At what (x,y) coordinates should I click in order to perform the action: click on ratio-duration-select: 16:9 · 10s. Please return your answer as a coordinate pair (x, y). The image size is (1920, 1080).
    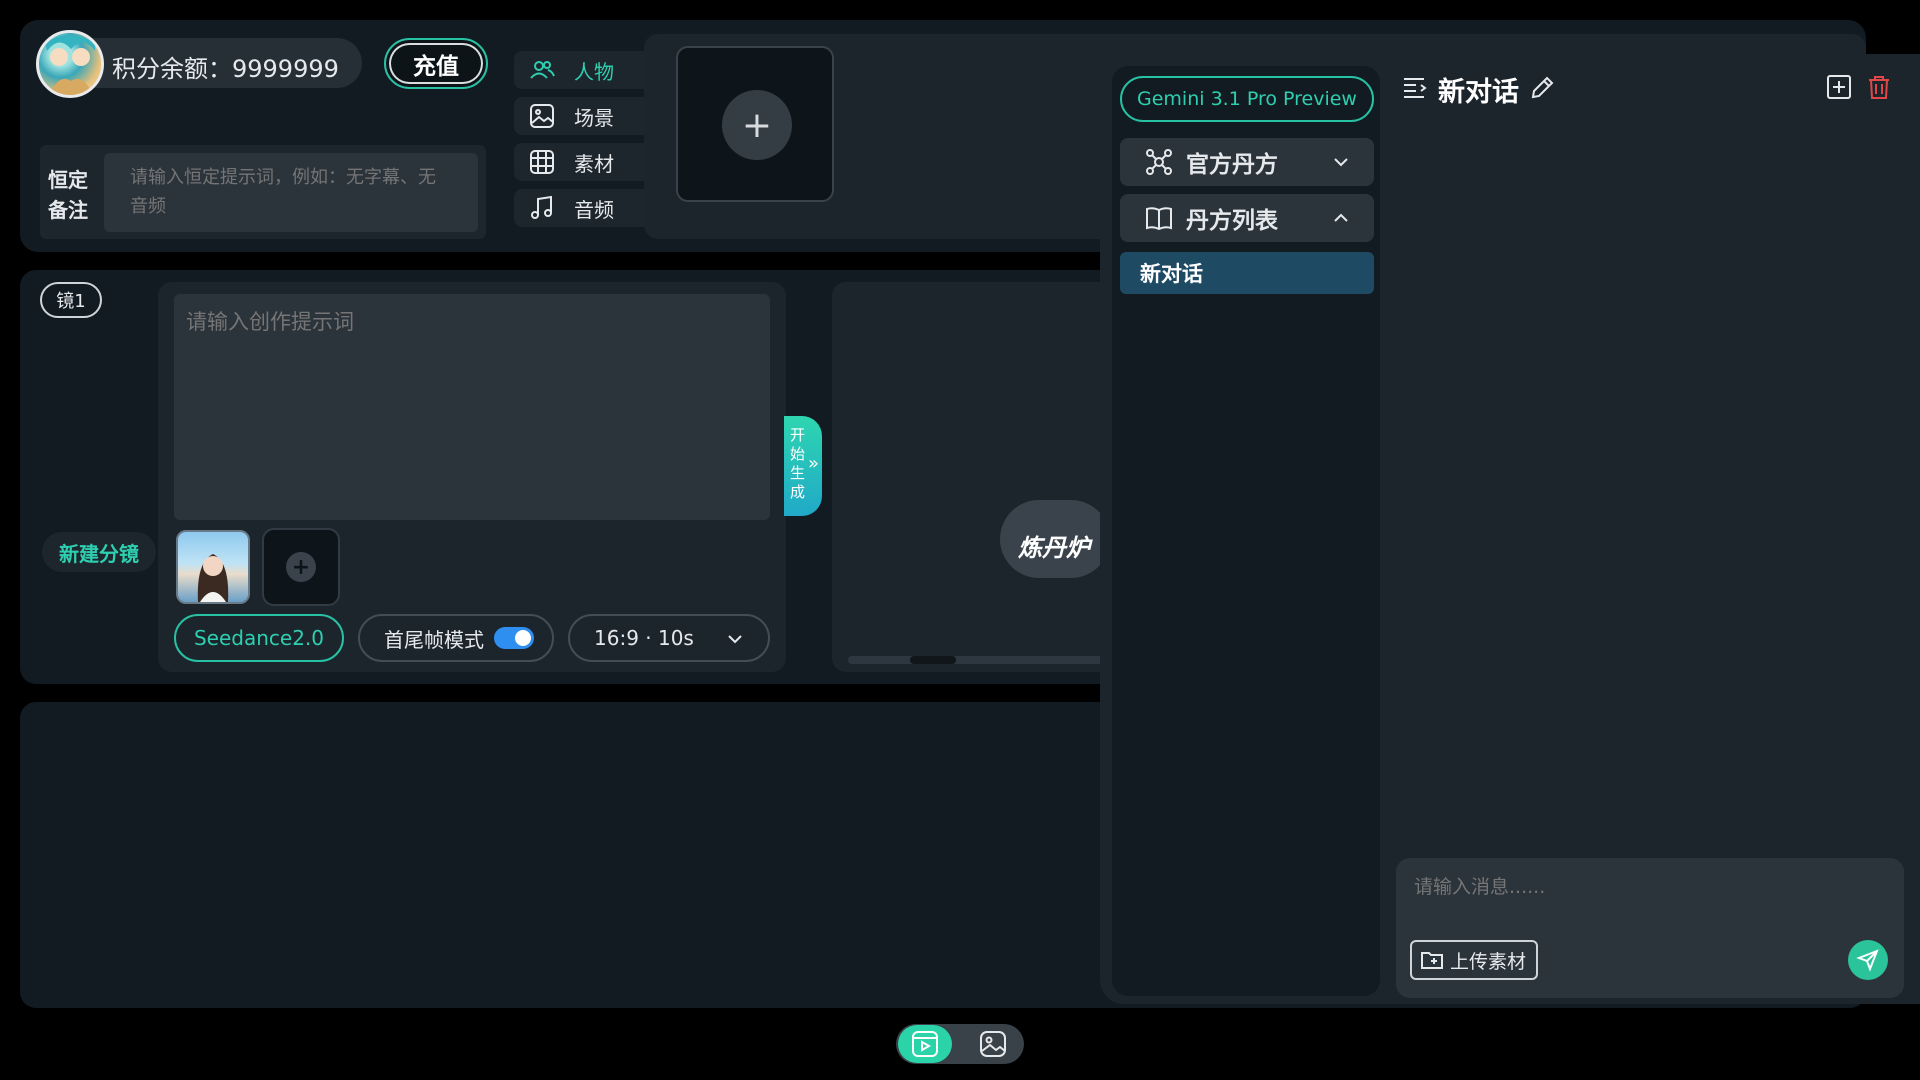
    Looking at the image, I should click on (669, 638).